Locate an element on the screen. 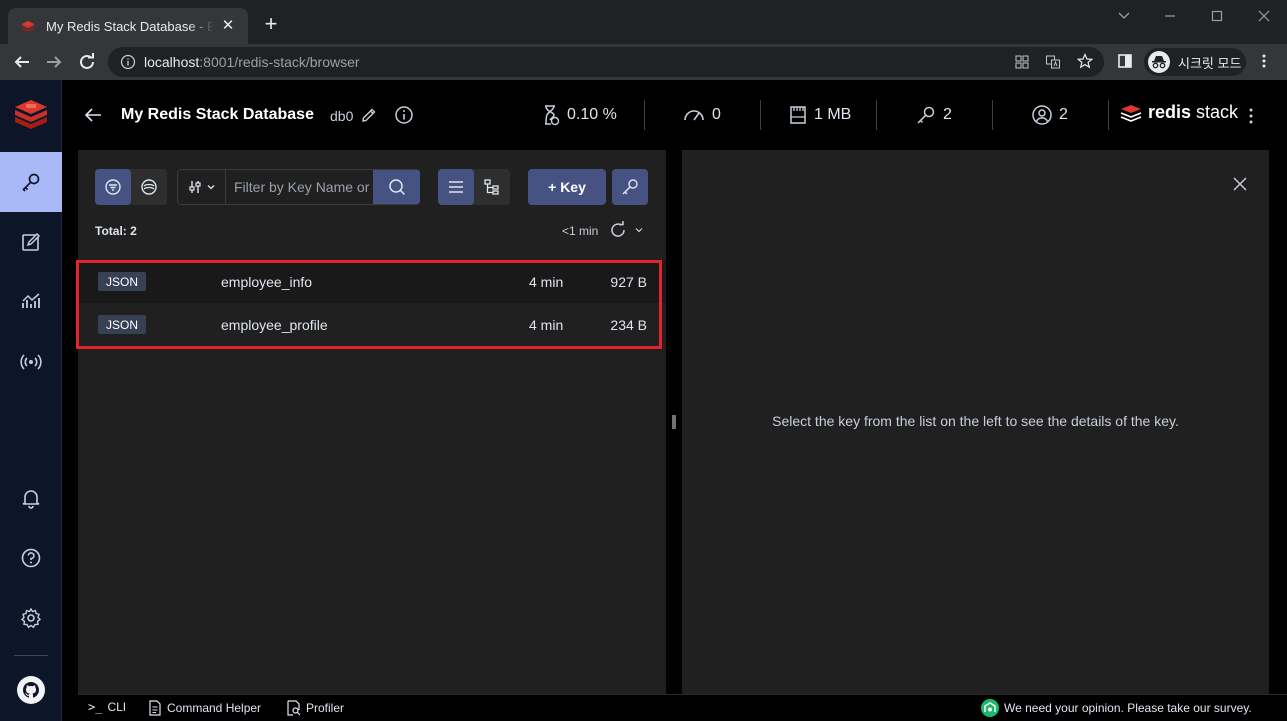  cli-label: CLI is located at coordinates (117, 707).